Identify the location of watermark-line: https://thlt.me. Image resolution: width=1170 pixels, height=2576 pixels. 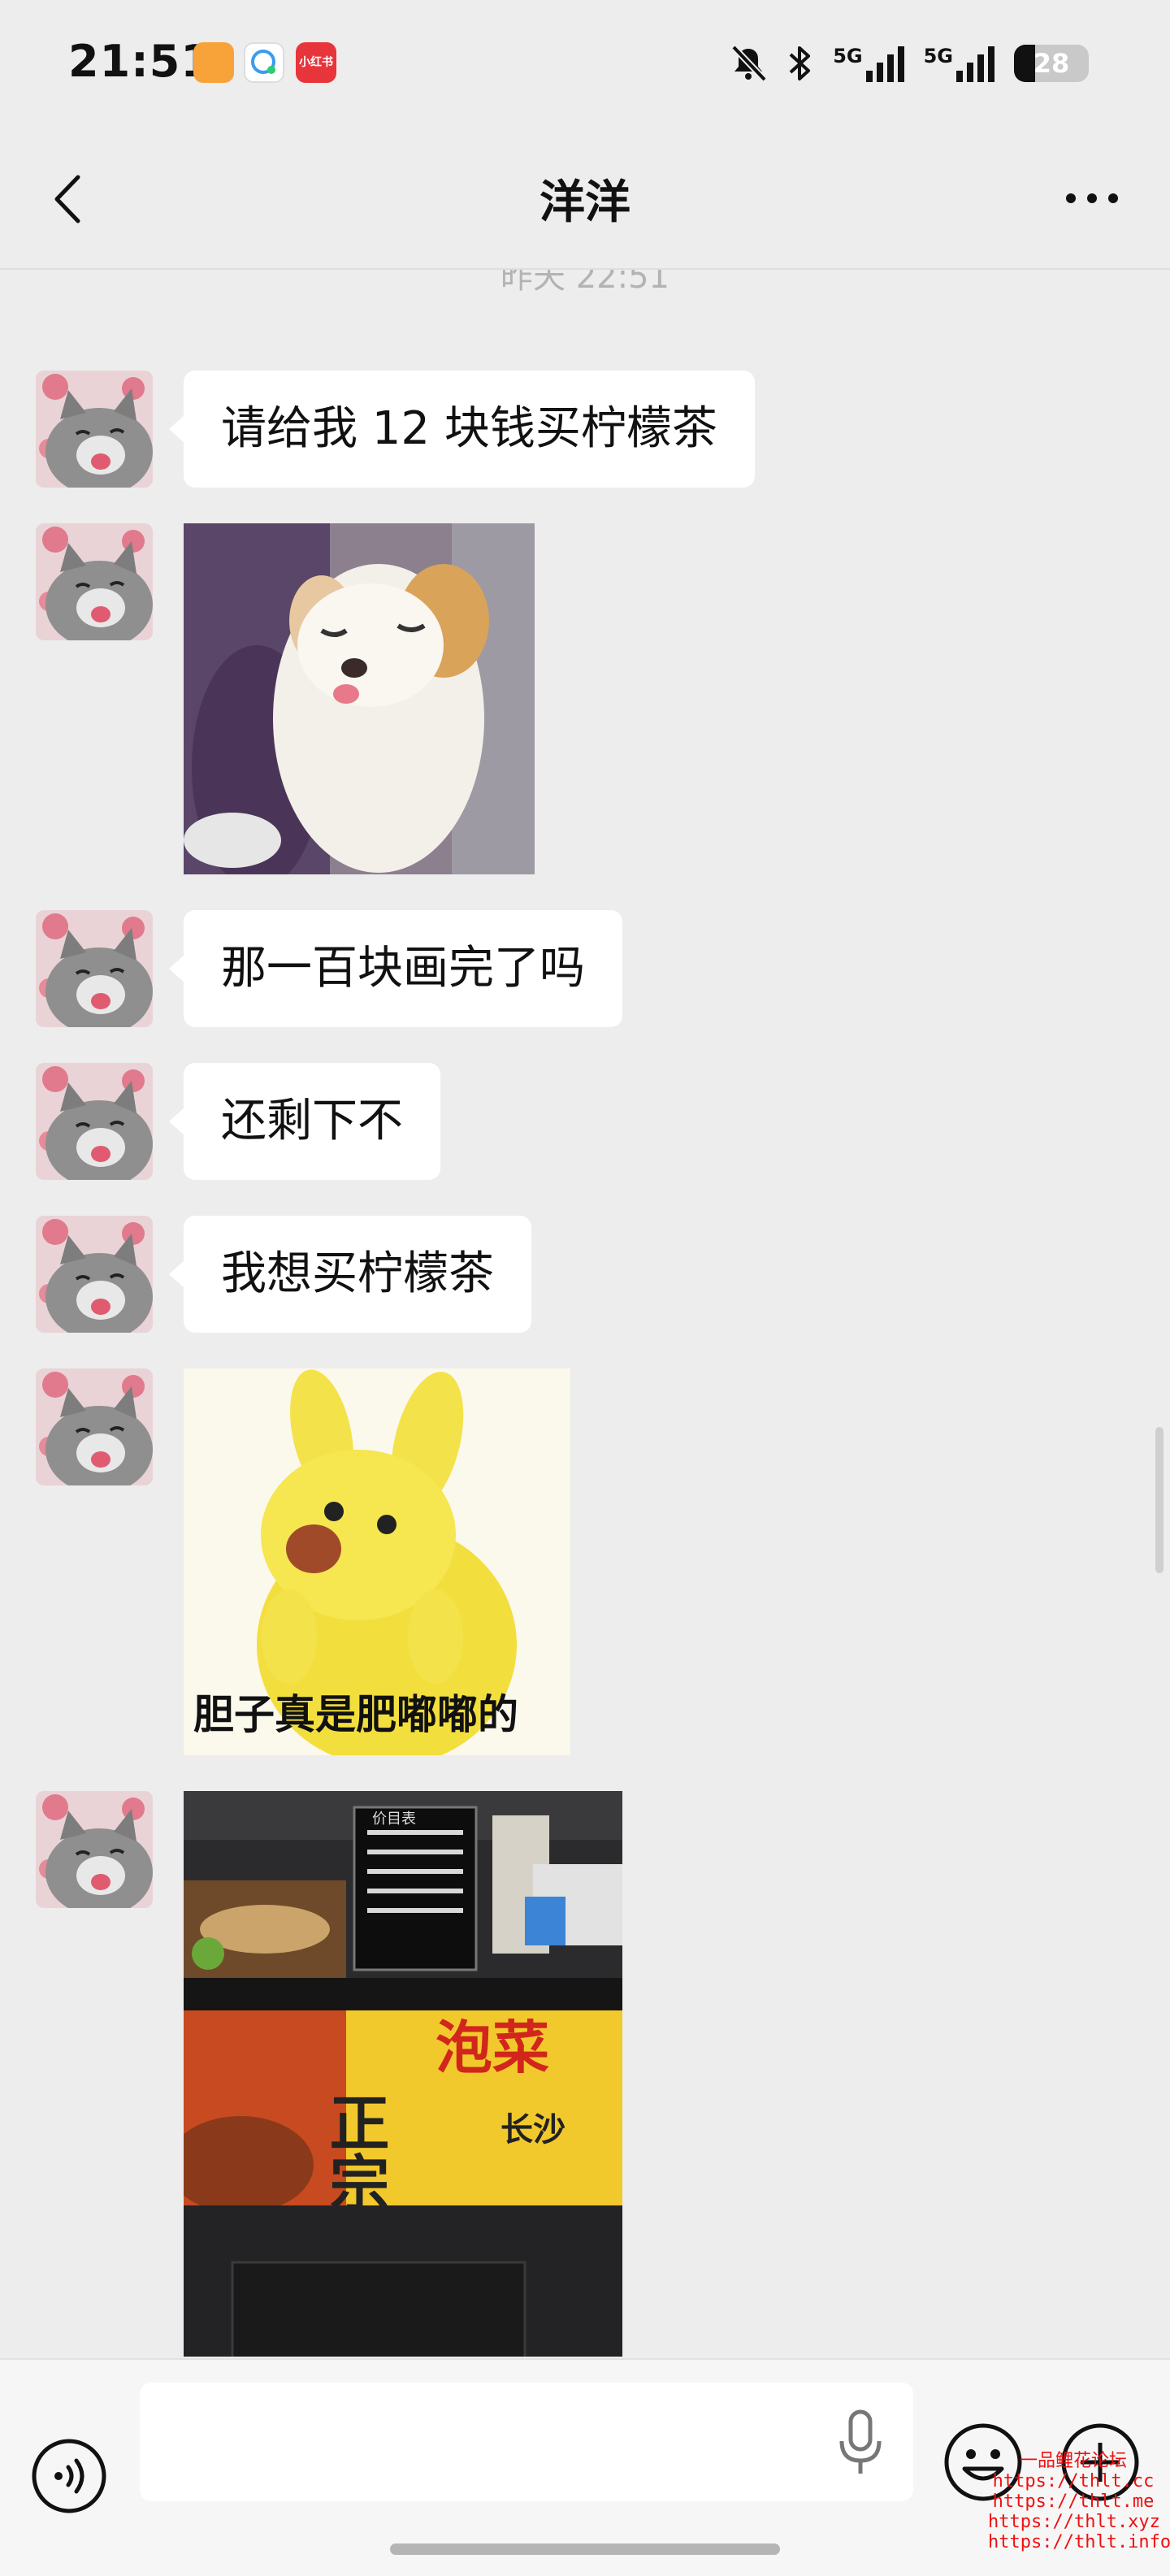
(1073, 2501).